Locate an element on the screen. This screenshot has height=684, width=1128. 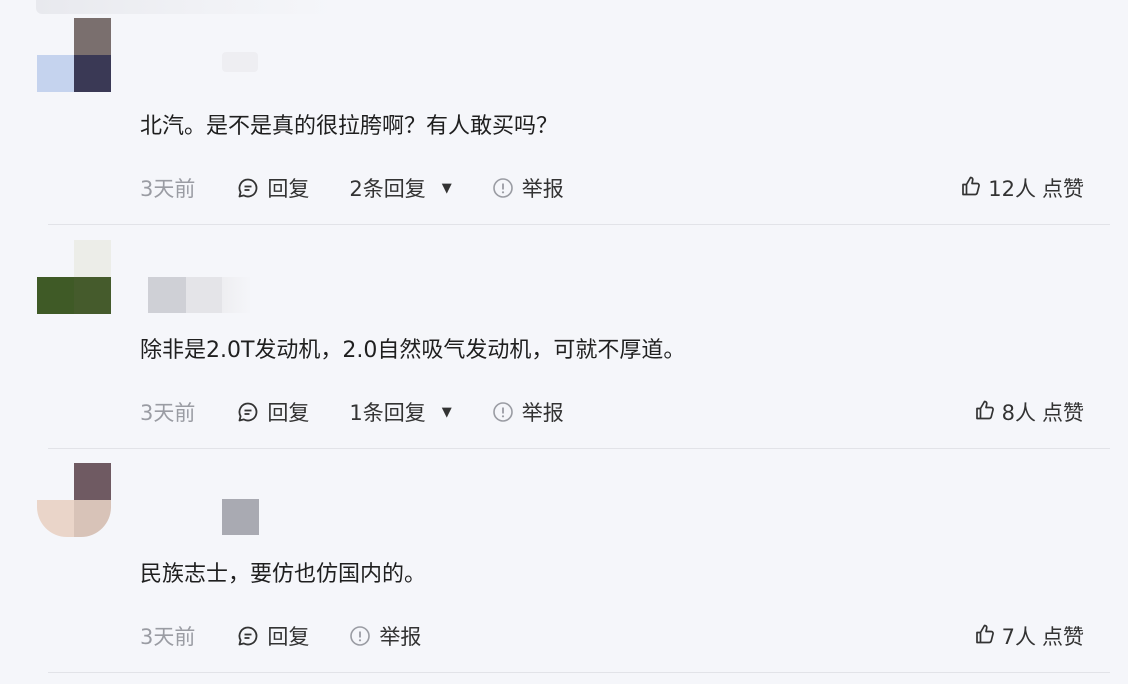
like-button: 7人 点赞 is located at coordinates (1029, 636).